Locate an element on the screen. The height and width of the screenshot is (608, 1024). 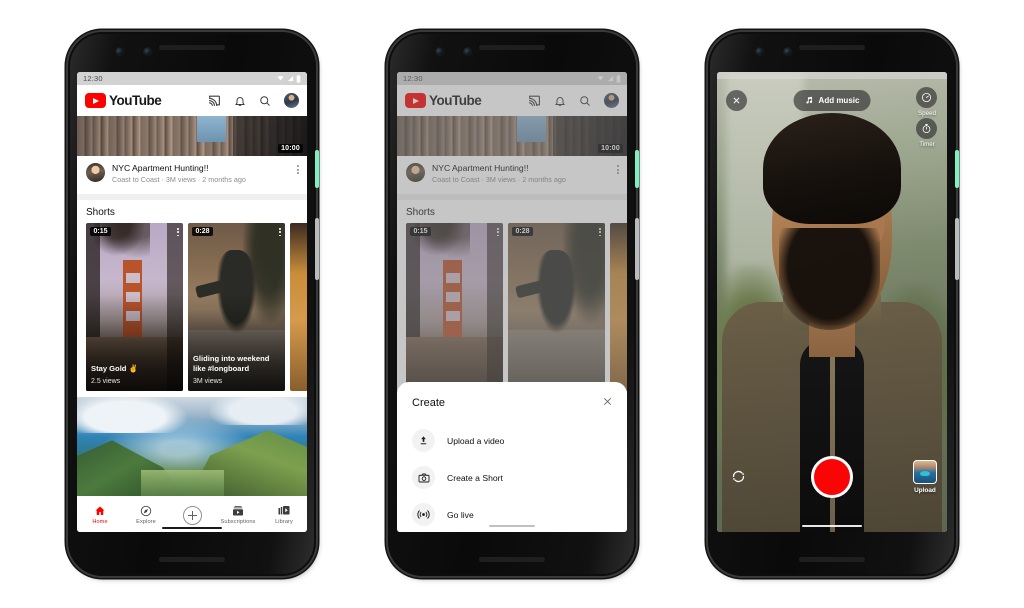
gallery-thumbnail is located at coordinates (925, 472).